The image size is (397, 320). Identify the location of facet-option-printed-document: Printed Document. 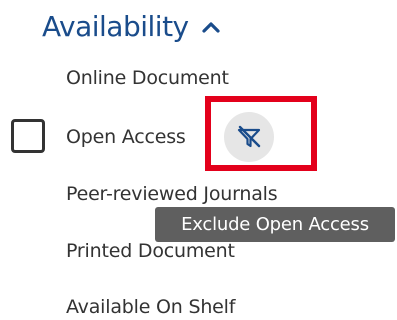
(150, 251).